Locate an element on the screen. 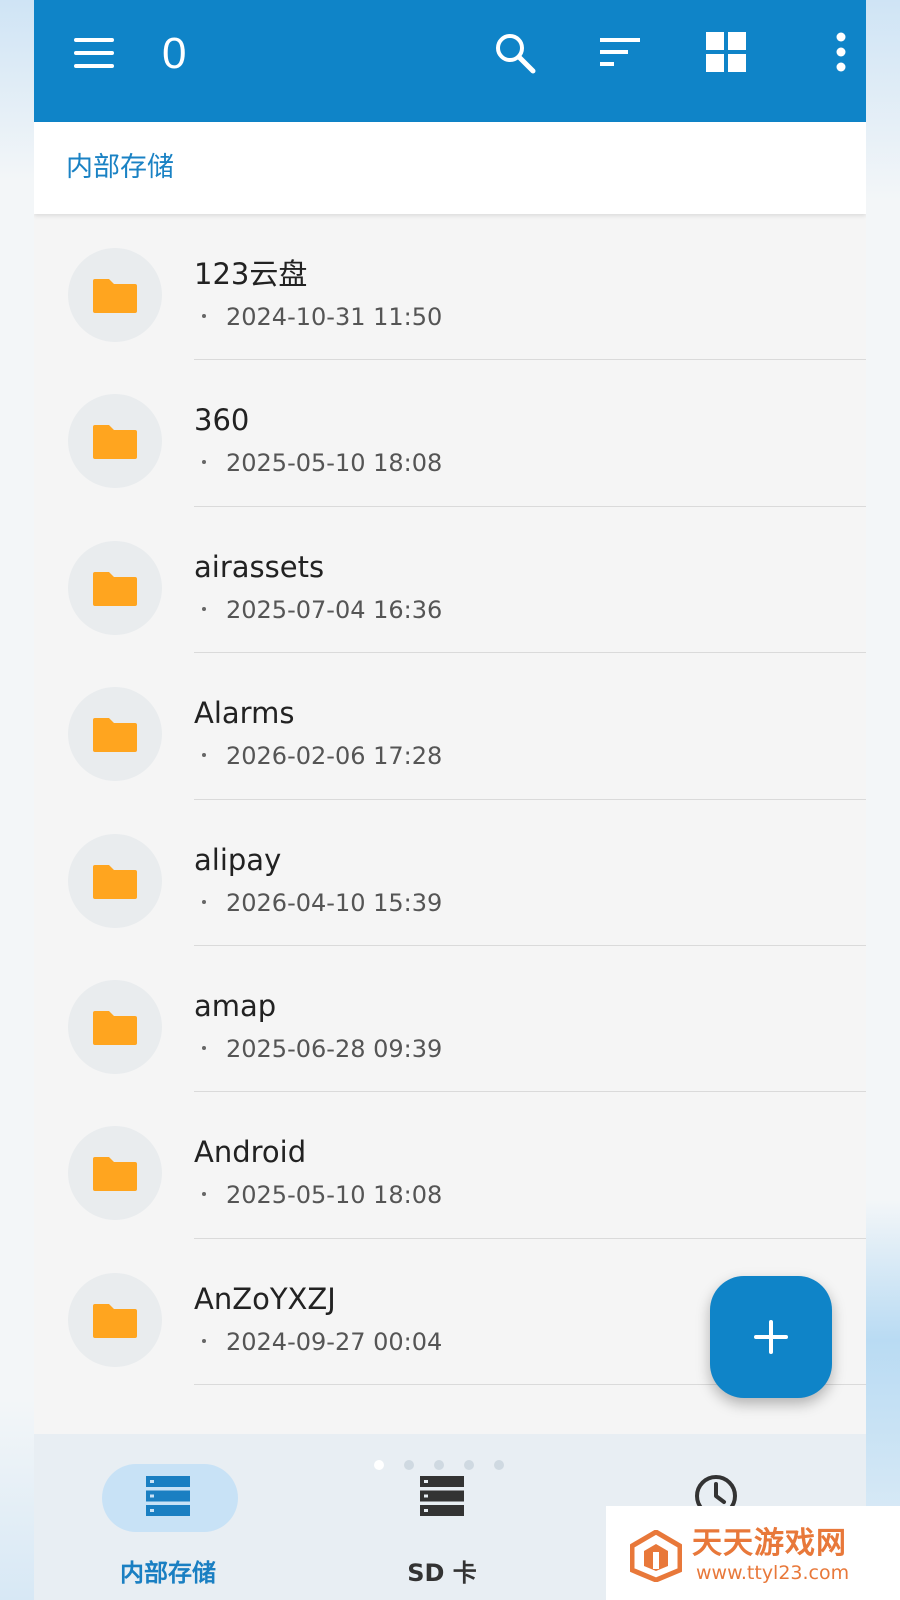 The width and height of the screenshot is (900, 1600). nav-sd-card: SD 卡 is located at coordinates (442, 1524).